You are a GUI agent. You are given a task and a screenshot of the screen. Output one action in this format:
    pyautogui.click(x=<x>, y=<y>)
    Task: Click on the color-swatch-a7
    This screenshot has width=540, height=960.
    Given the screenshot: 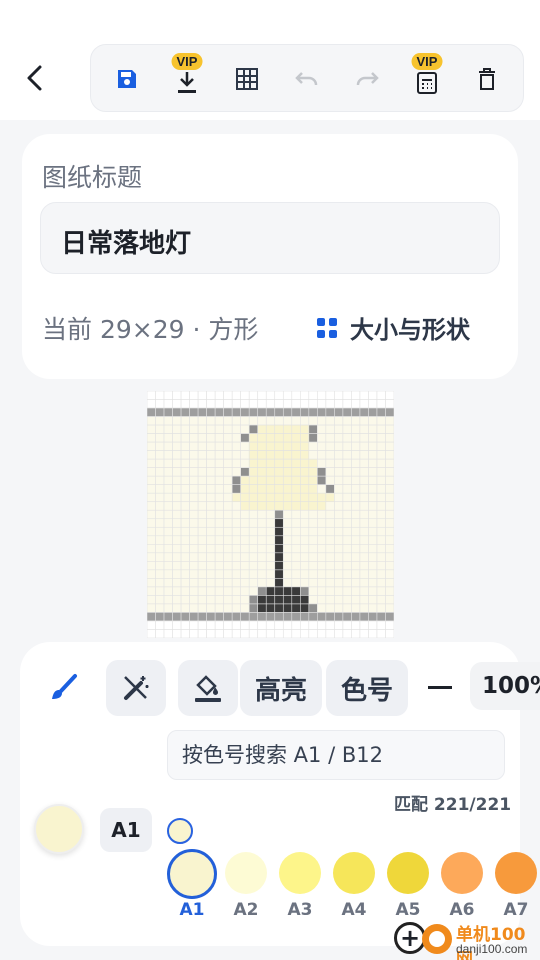 What is the action you would take?
    pyautogui.click(x=516, y=873)
    